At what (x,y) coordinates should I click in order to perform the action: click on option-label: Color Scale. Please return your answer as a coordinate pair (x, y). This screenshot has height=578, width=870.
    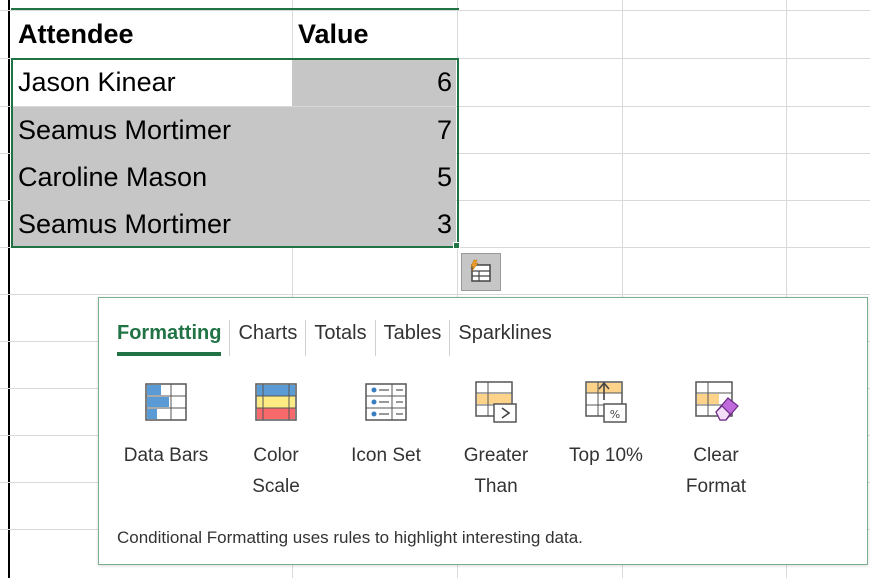
    Looking at the image, I should click on (276, 471).